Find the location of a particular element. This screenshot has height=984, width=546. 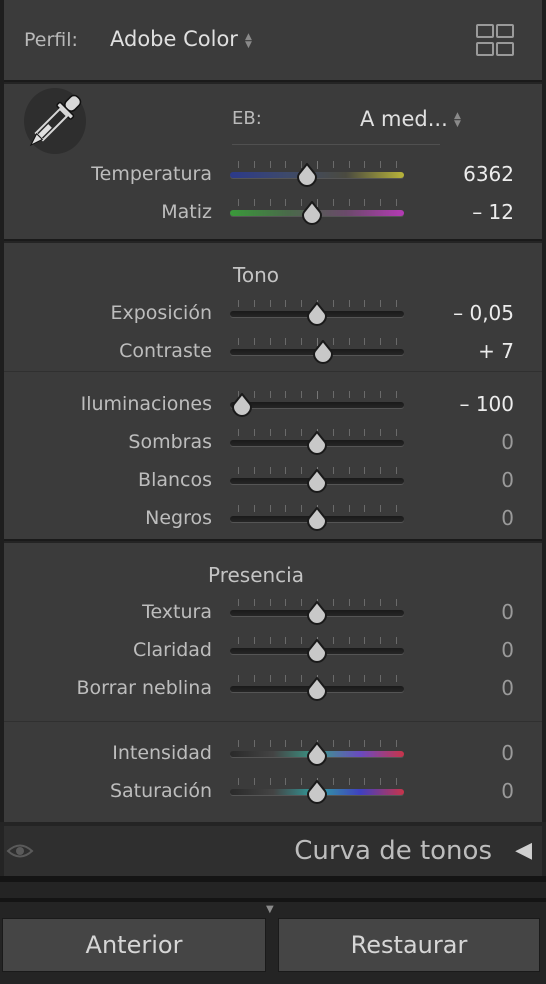

profile-label: Perfil: is located at coordinates (51, 40).